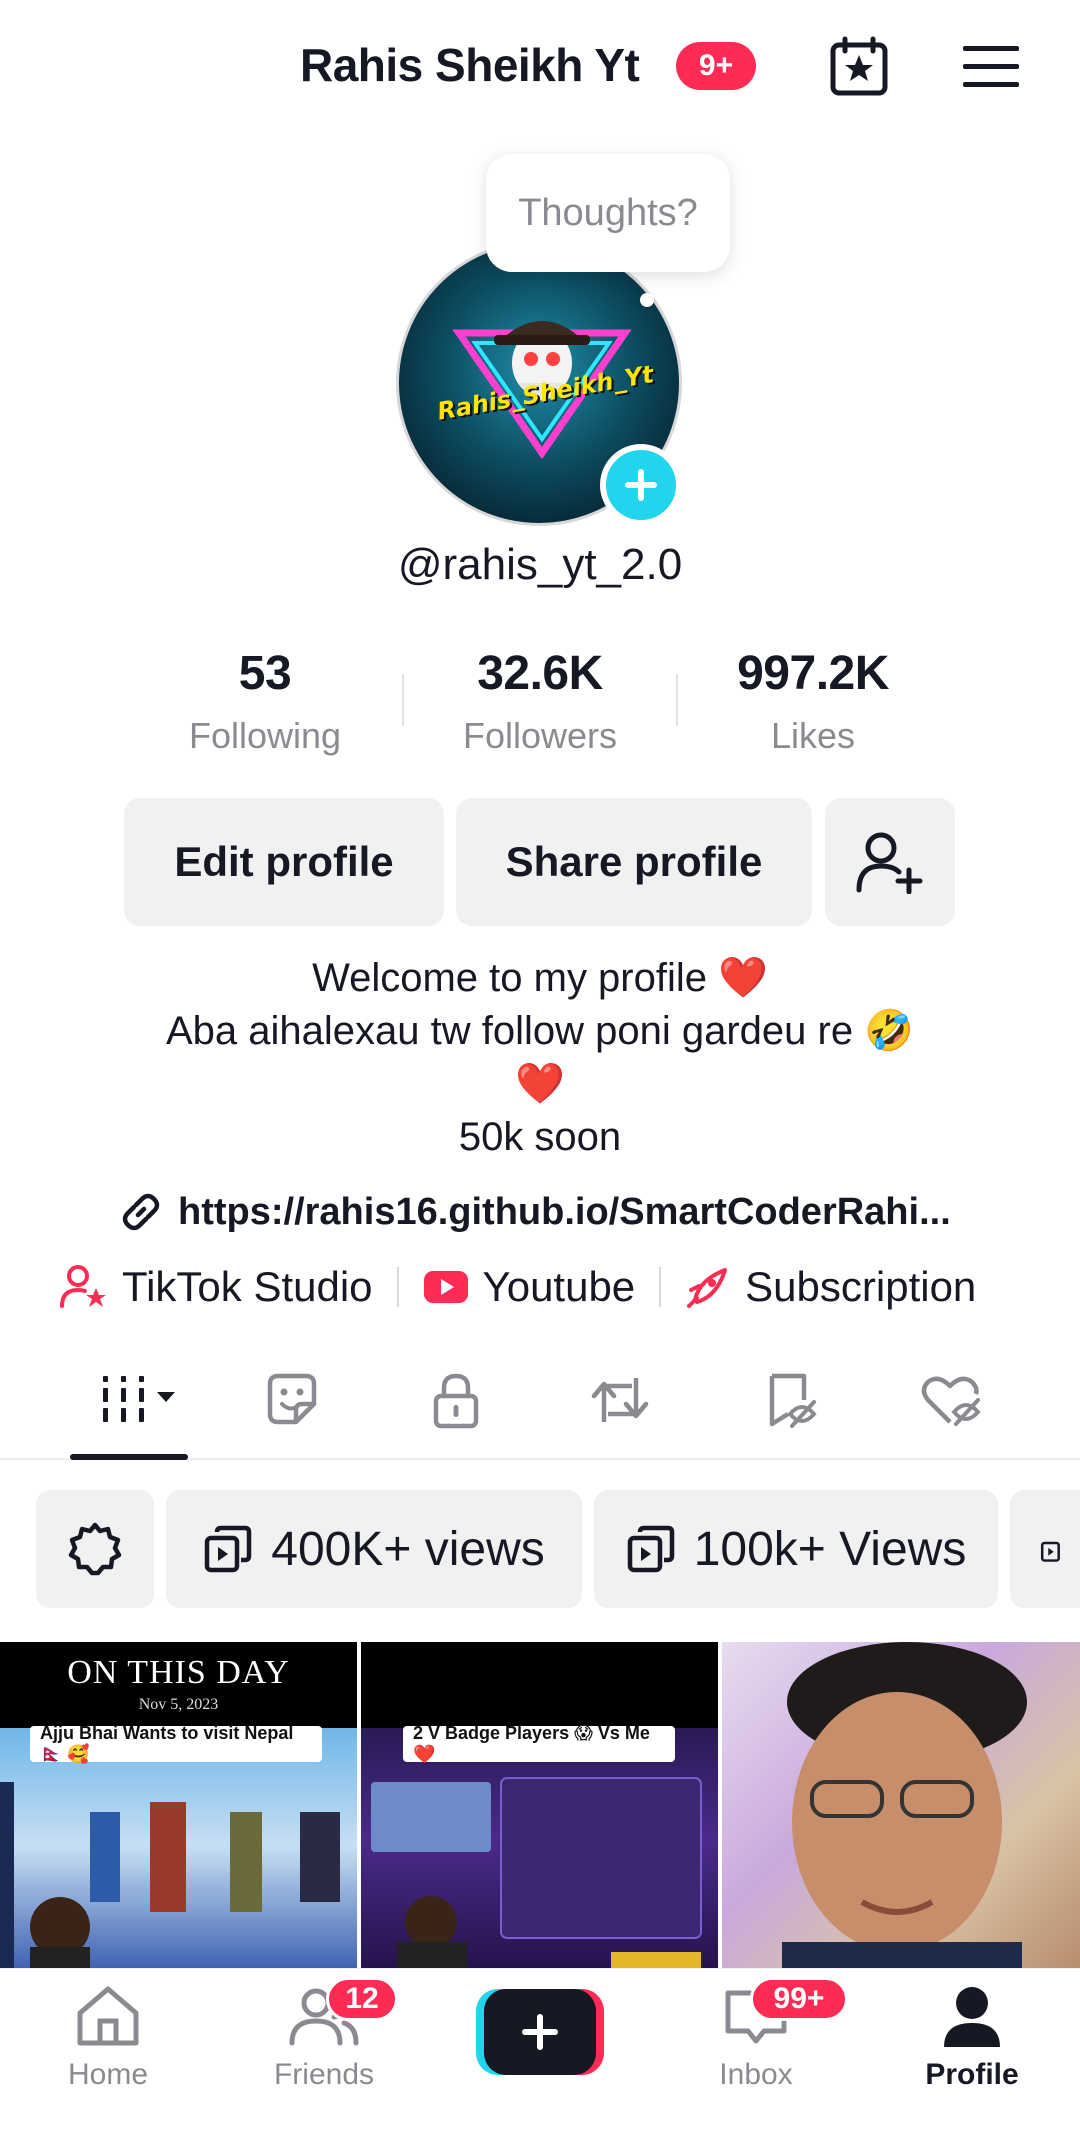  I want to click on add-story-button, so click(641, 485).